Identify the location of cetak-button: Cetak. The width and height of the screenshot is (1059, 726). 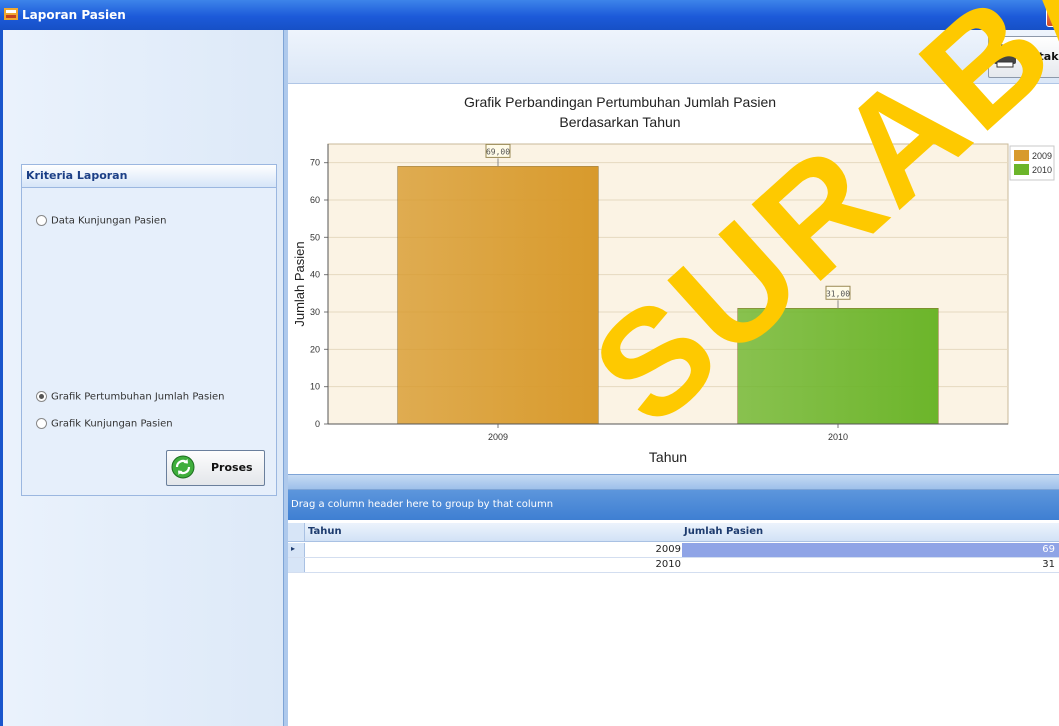
(1023, 57).